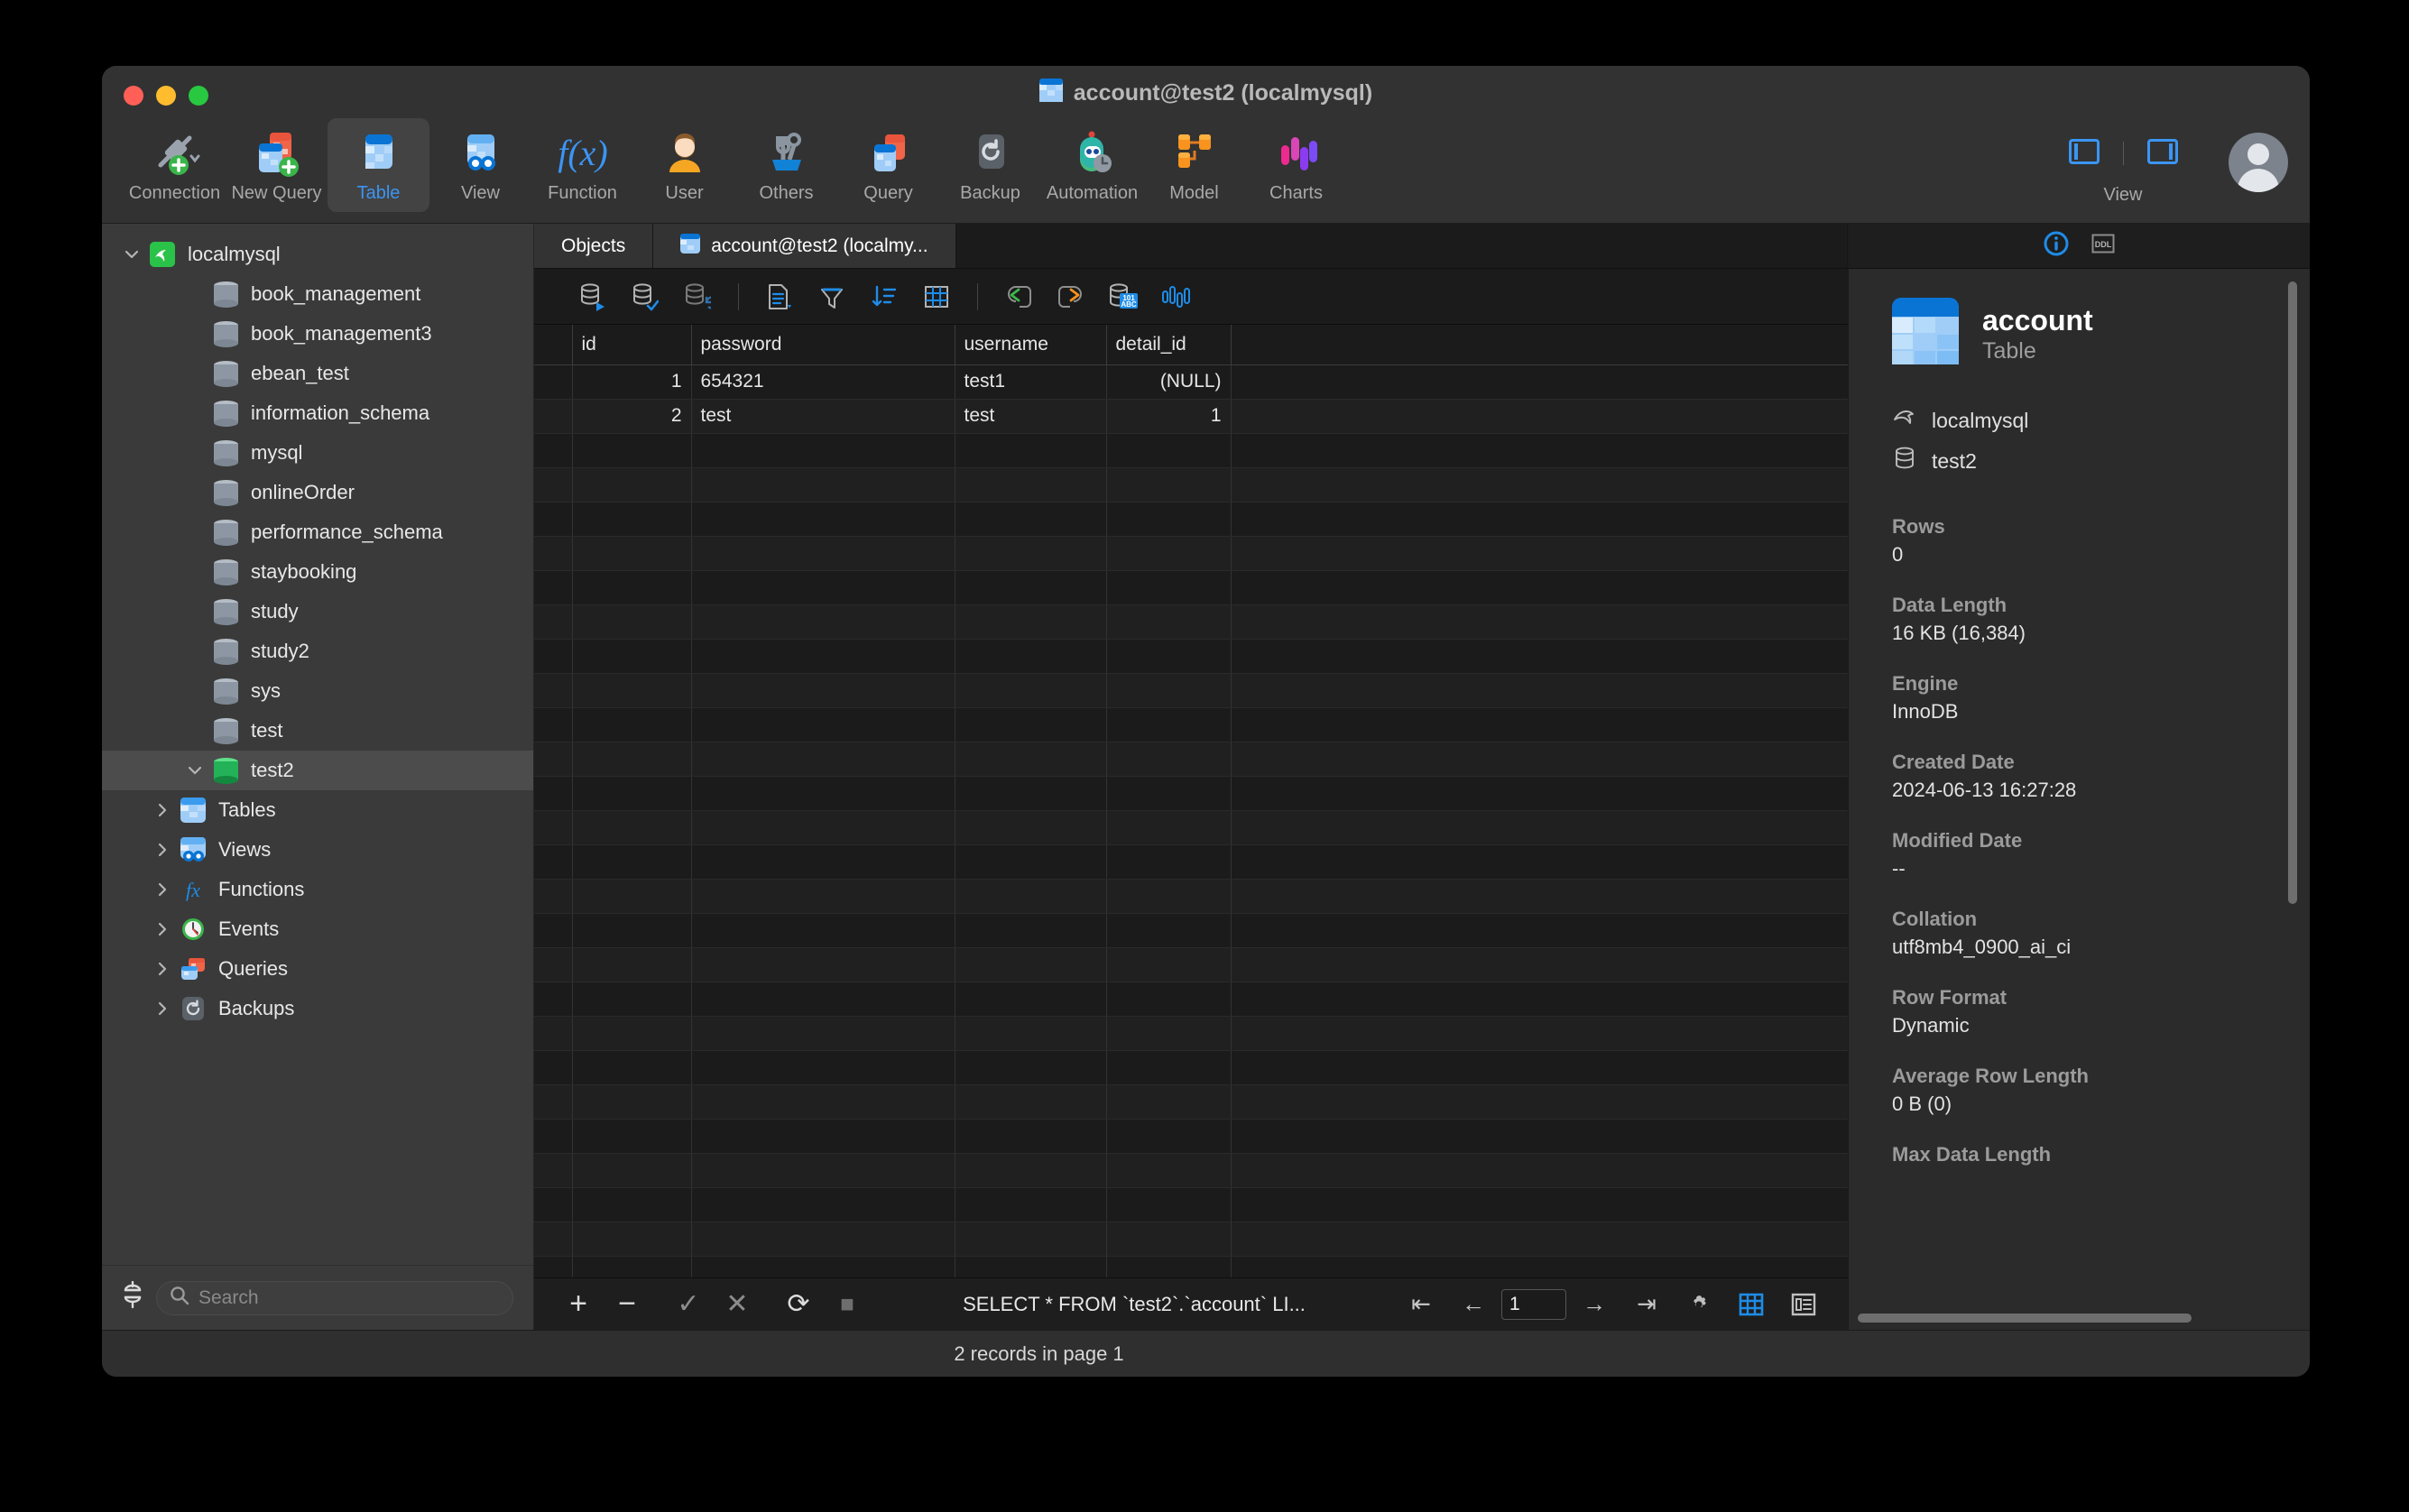 This screenshot has height=1512, width=2409. I want to click on cell-detail-id: (NULL), so click(1169, 382).